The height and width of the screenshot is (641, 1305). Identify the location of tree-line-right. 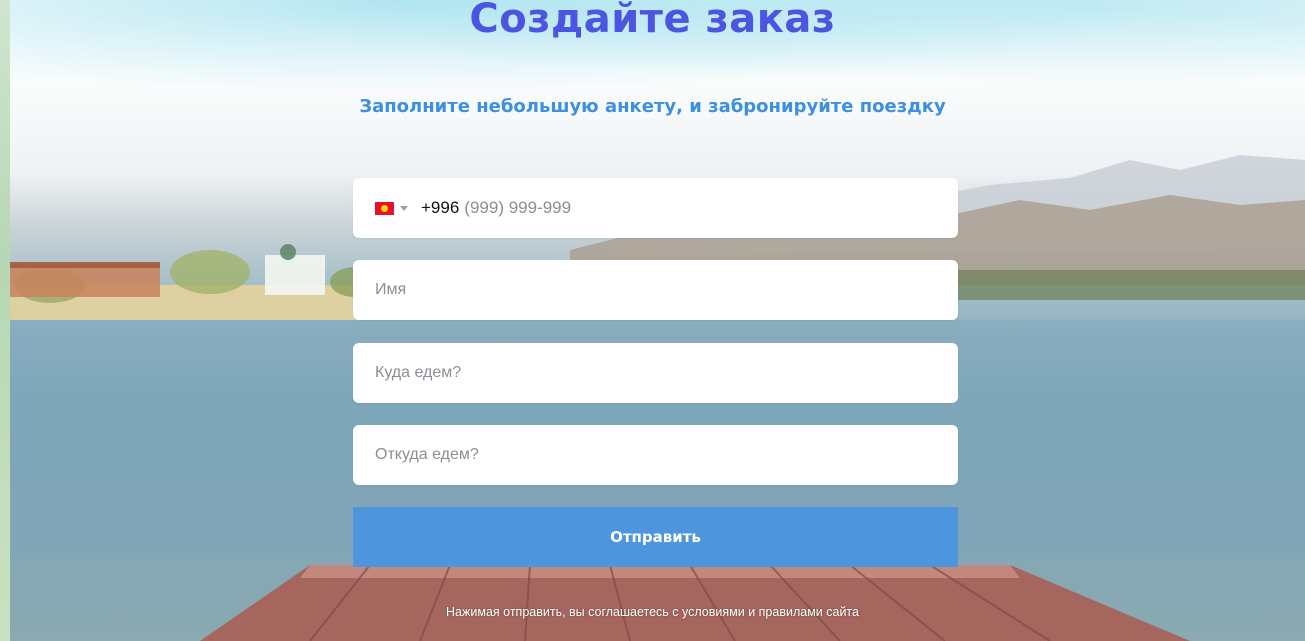
(1127, 285).